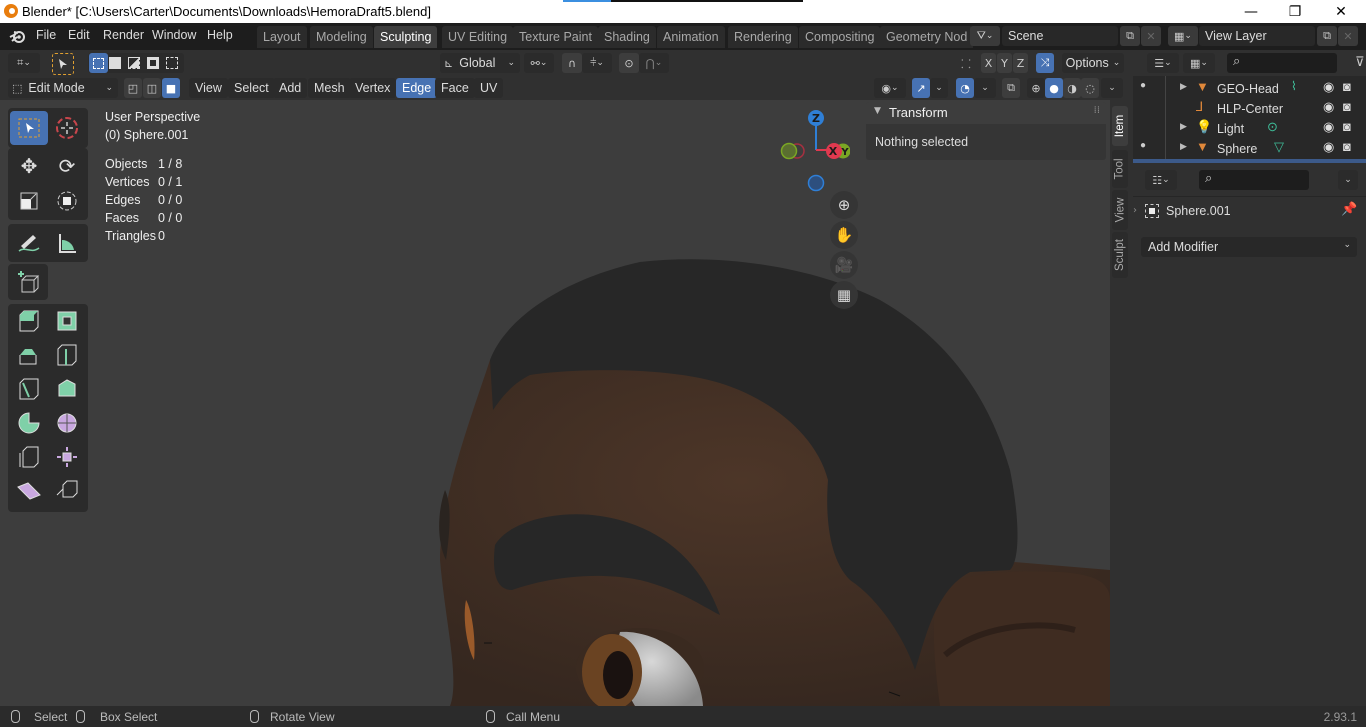  What do you see at coordinates (290, 88) in the screenshot?
I see `header-menu-add: Add` at bounding box center [290, 88].